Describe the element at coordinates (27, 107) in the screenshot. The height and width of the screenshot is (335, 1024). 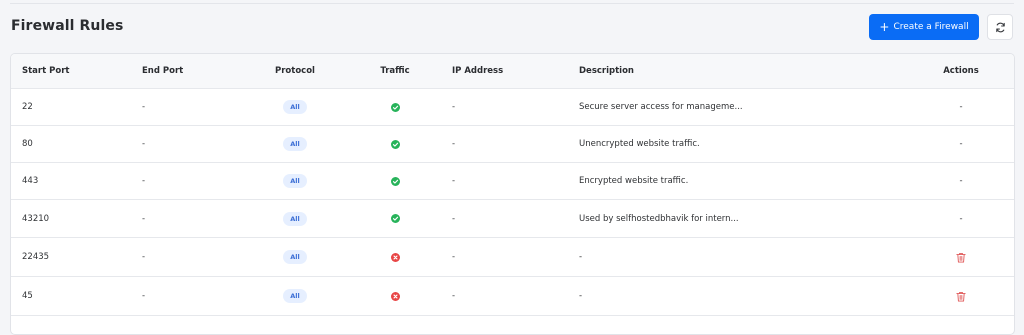
I see `start-port-cell: 22` at that location.